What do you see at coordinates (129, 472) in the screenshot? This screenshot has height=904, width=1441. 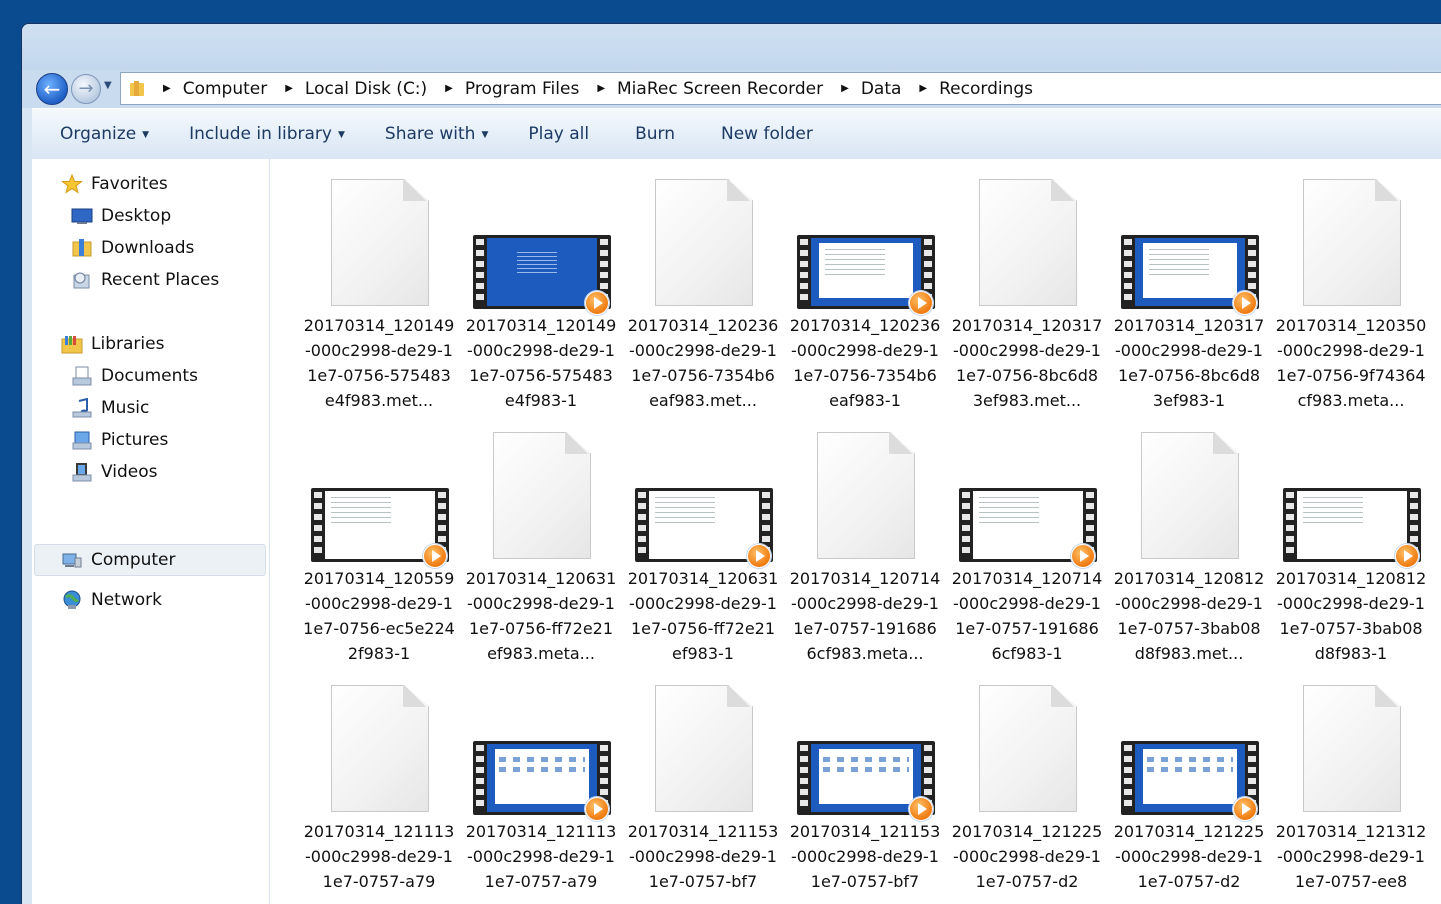 I see `nav-videos-label: Videos` at bounding box center [129, 472].